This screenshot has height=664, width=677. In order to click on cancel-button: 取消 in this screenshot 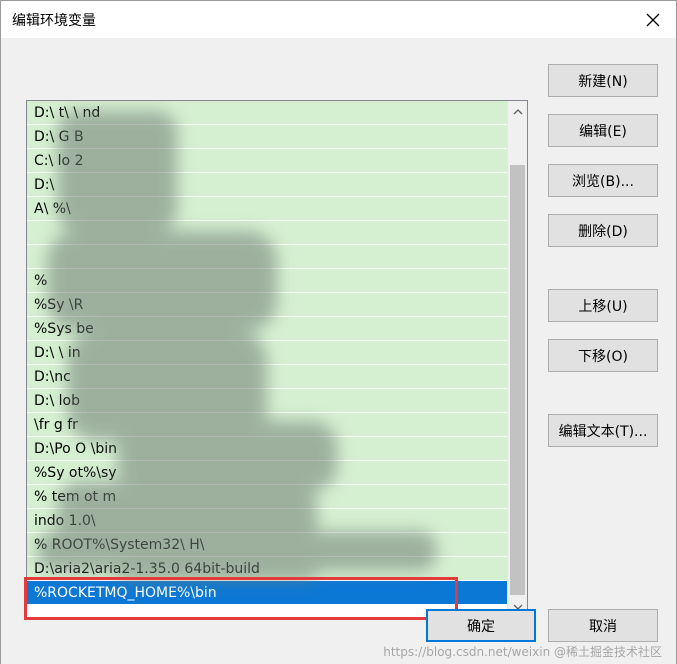, I will do `click(603, 625)`.